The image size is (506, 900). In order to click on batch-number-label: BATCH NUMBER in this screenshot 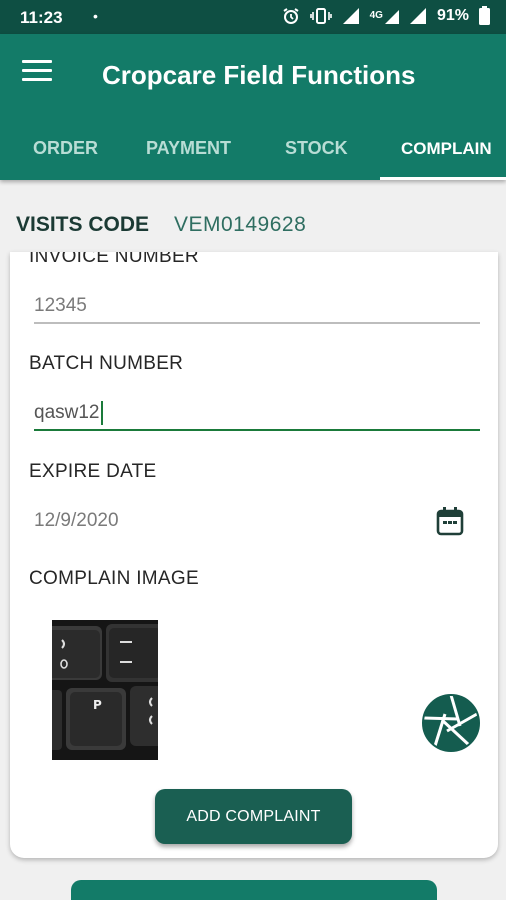, I will do `click(106, 363)`.